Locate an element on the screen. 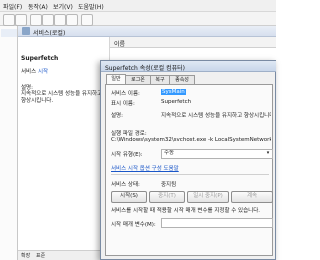 The width and height of the screenshot is (320, 260). executable-path-label: 실행 파일 경로: is located at coordinates (129, 134).